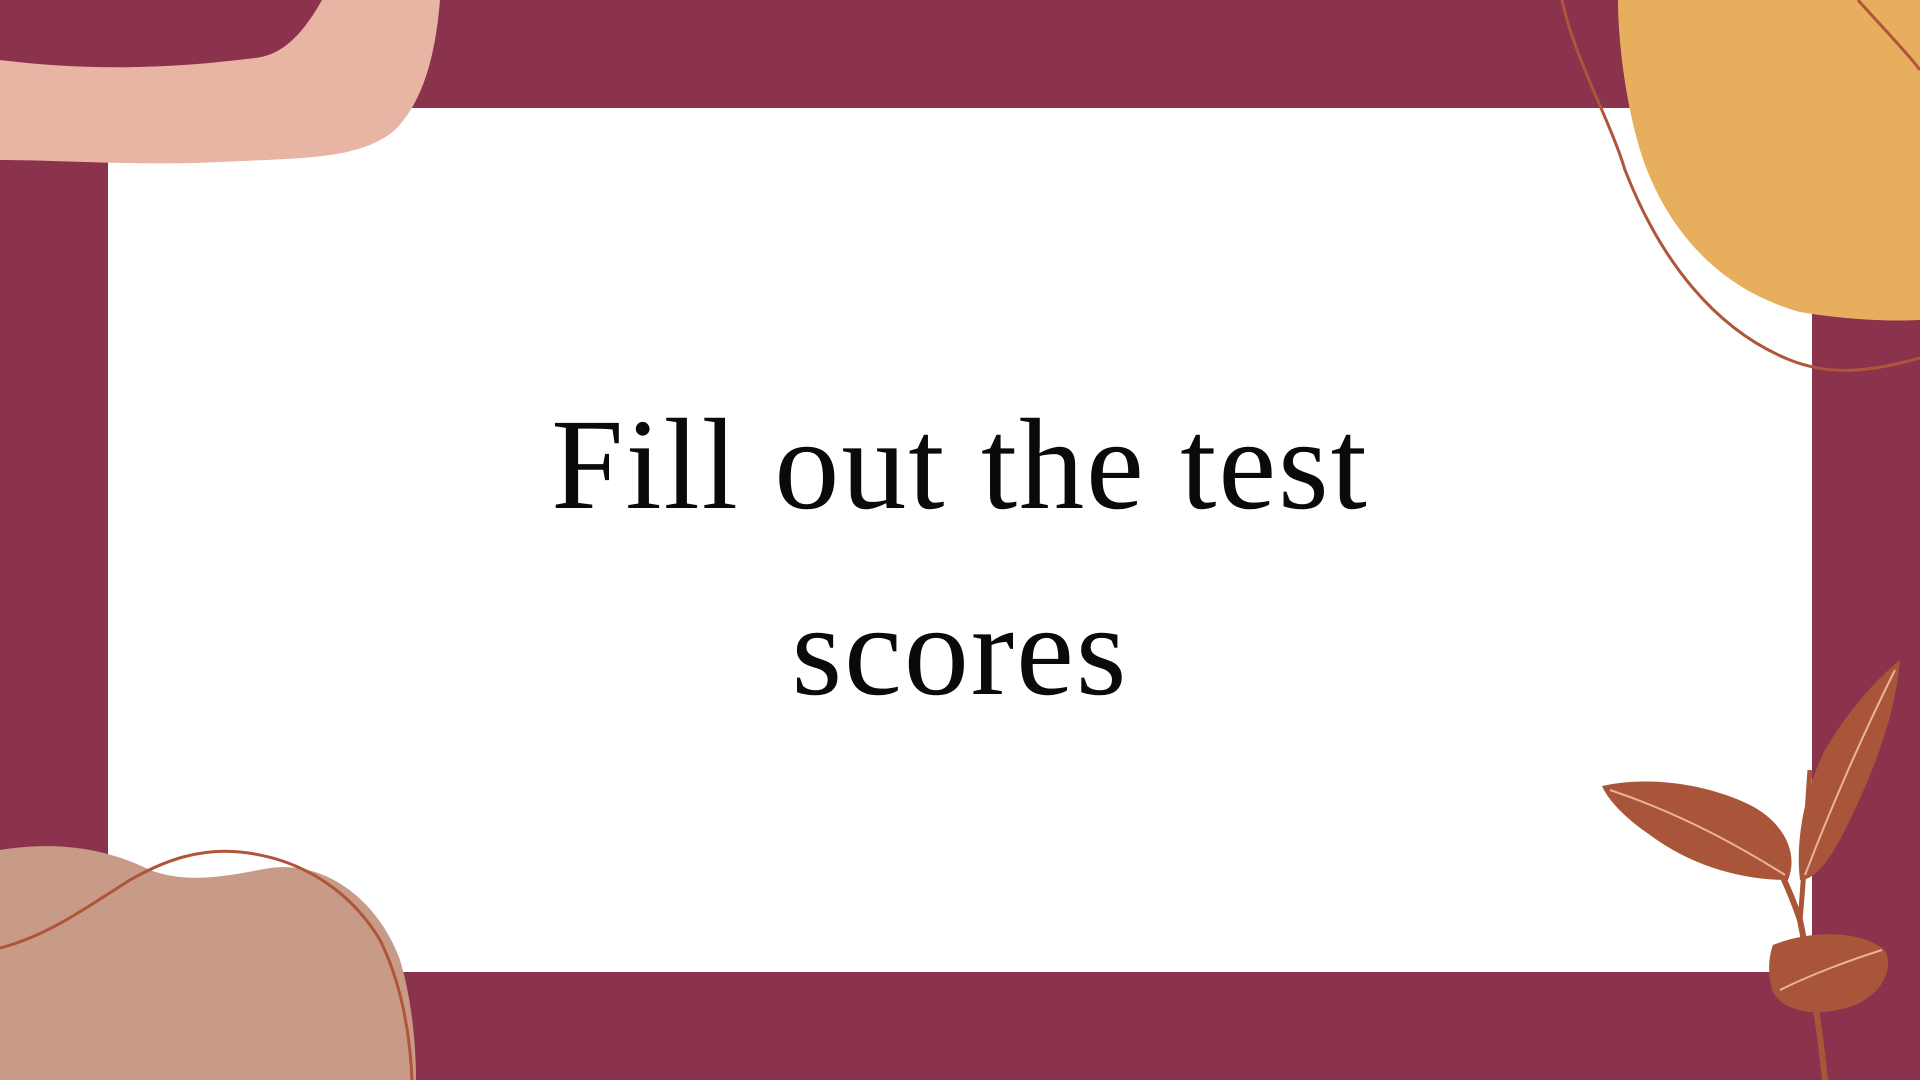 The height and width of the screenshot is (1080, 1920). I want to click on slide-title-line-2: scores, so click(960, 651).